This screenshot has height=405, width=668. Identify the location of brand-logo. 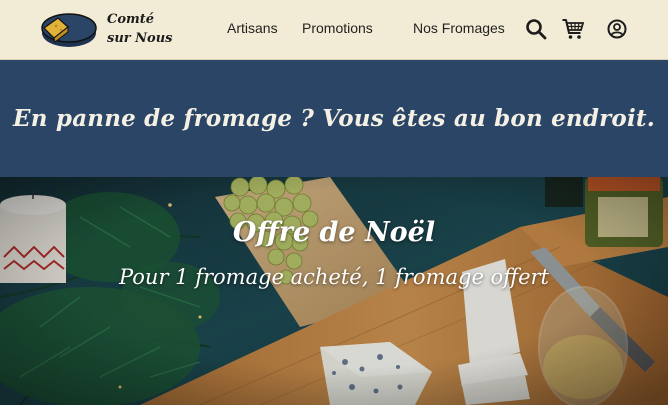
(69, 30).